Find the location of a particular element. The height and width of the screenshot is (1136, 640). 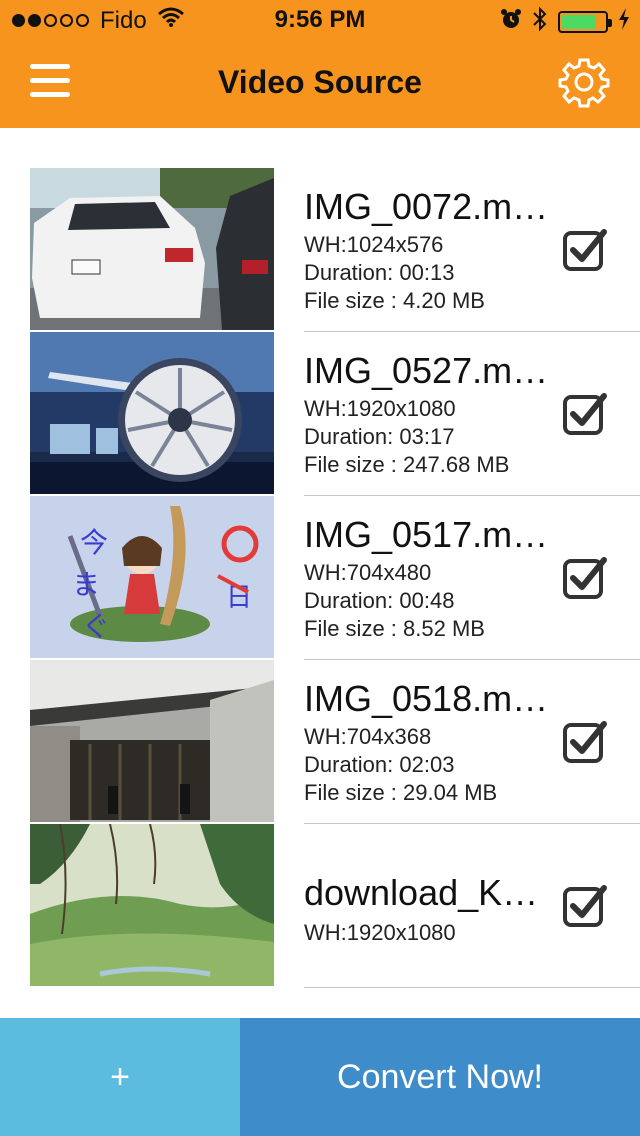

video-thumbnail: 今 ま ぐ 日 is located at coordinates (152, 577).